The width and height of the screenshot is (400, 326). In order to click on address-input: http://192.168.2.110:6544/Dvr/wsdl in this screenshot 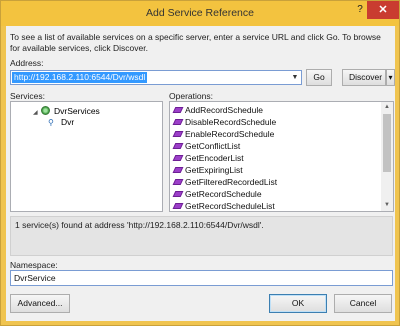, I will do `click(80, 77)`.